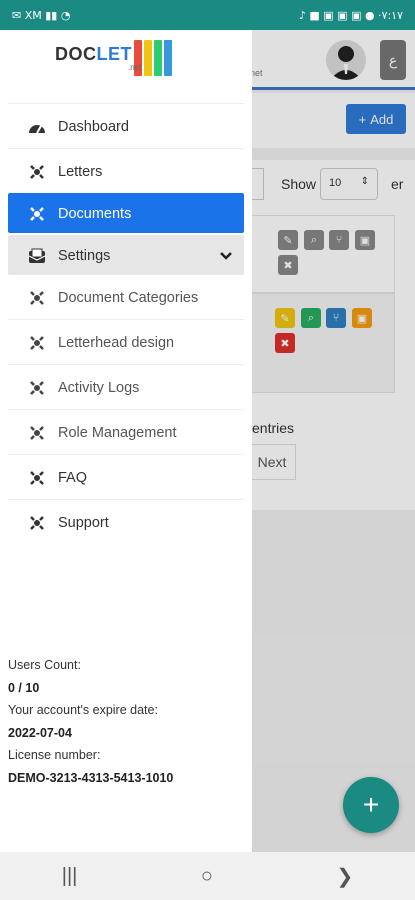 This screenshot has height=900, width=415. What do you see at coordinates (37, 433) in the screenshot?
I see `role-icon` at bounding box center [37, 433].